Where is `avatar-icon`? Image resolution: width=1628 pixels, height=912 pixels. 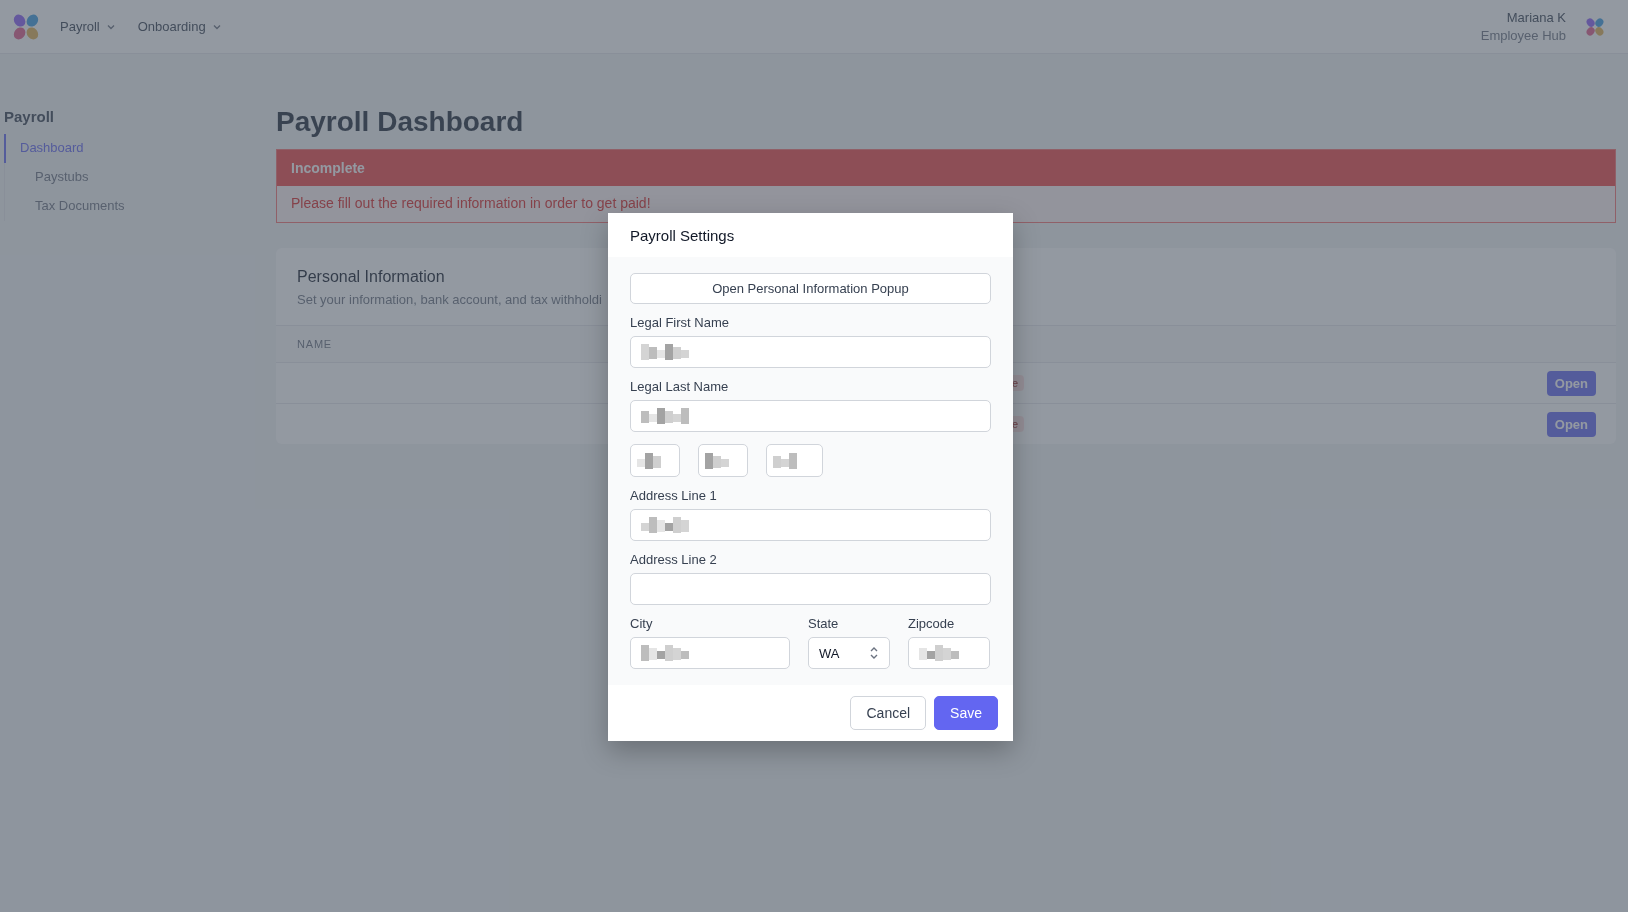 avatar-icon is located at coordinates (1595, 26).